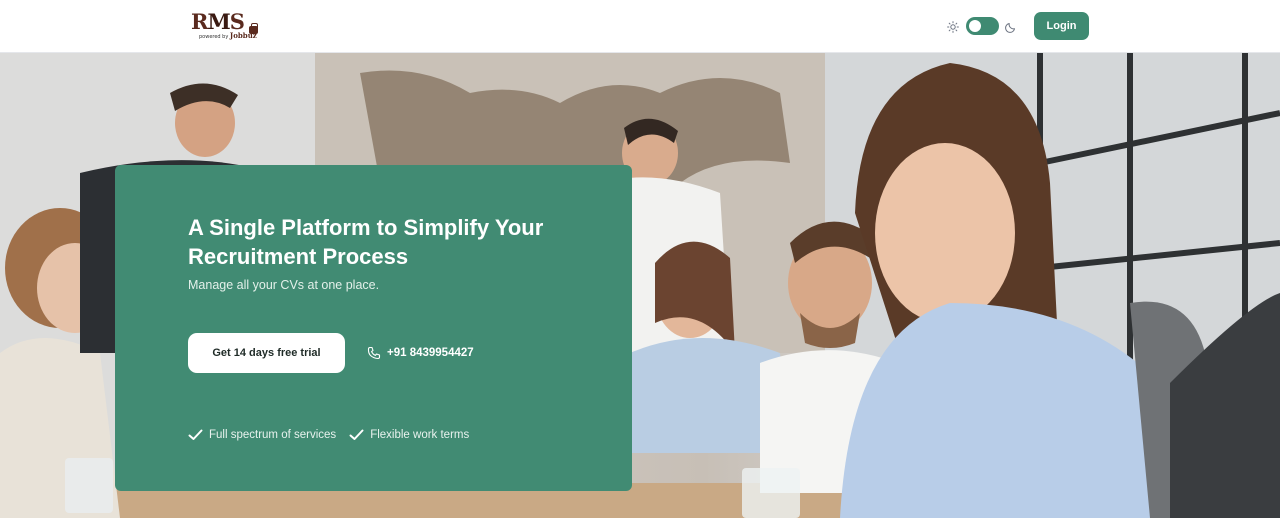 This screenshot has width=1280, height=518. I want to click on feature-item: Flexible work terms, so click(409, 435).